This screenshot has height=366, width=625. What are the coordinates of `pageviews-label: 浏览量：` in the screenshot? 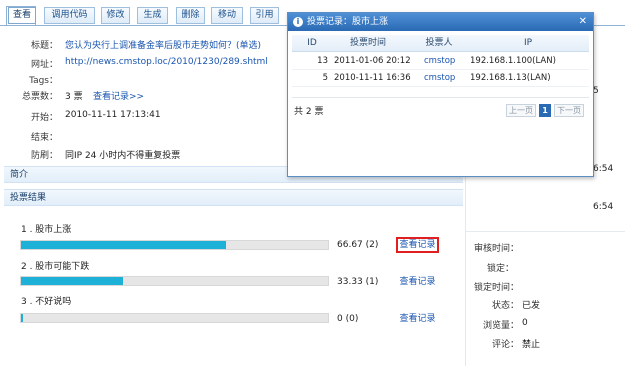 It's located at (500, 326).